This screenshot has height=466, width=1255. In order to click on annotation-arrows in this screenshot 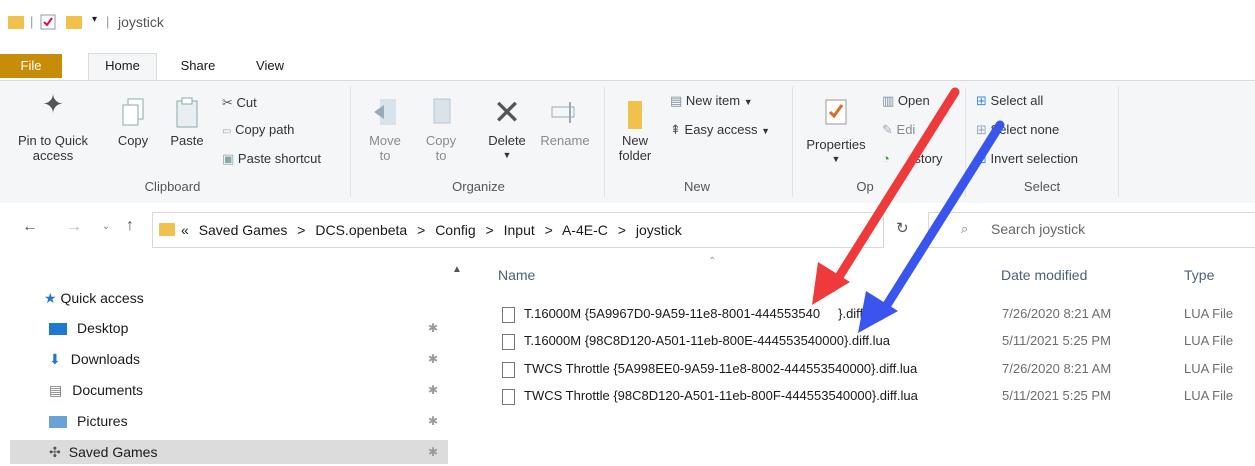, I will do `click(908, 210)`.